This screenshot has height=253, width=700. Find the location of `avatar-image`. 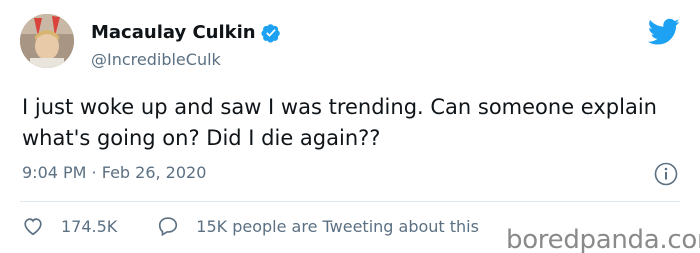

avatar-image is located at coordinates (47, 41).